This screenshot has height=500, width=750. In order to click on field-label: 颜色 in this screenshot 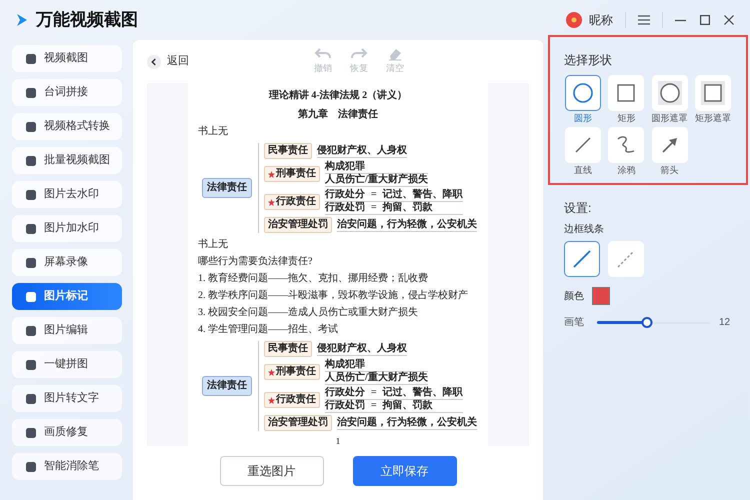, I will do `click(574, 297)`.